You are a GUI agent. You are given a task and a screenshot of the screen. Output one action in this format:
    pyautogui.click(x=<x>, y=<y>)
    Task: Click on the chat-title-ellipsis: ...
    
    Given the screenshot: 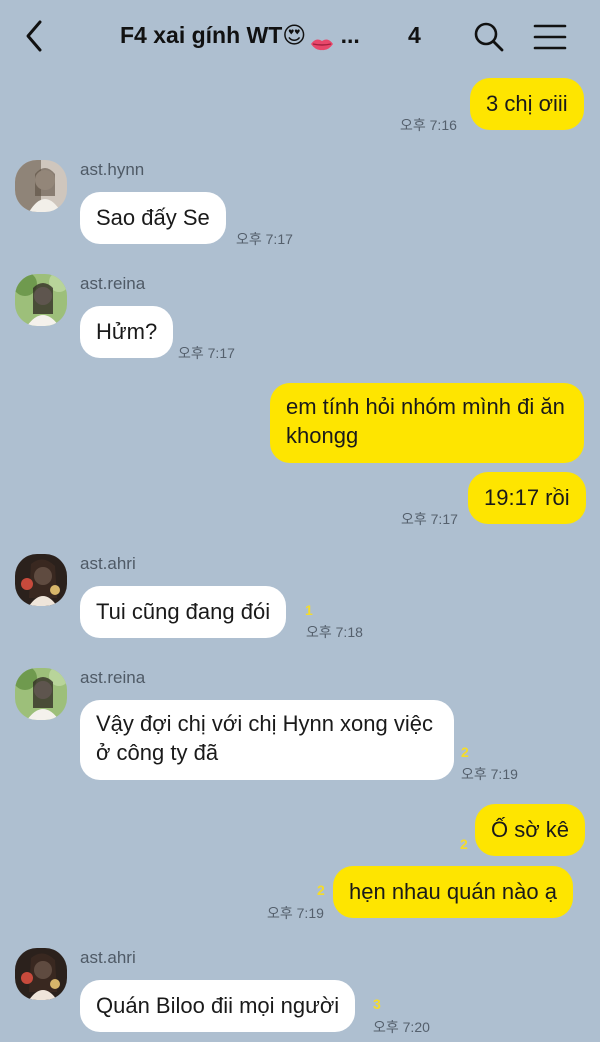 What is the action you would take?
    pyautogui.click(x=350, y=35)
    